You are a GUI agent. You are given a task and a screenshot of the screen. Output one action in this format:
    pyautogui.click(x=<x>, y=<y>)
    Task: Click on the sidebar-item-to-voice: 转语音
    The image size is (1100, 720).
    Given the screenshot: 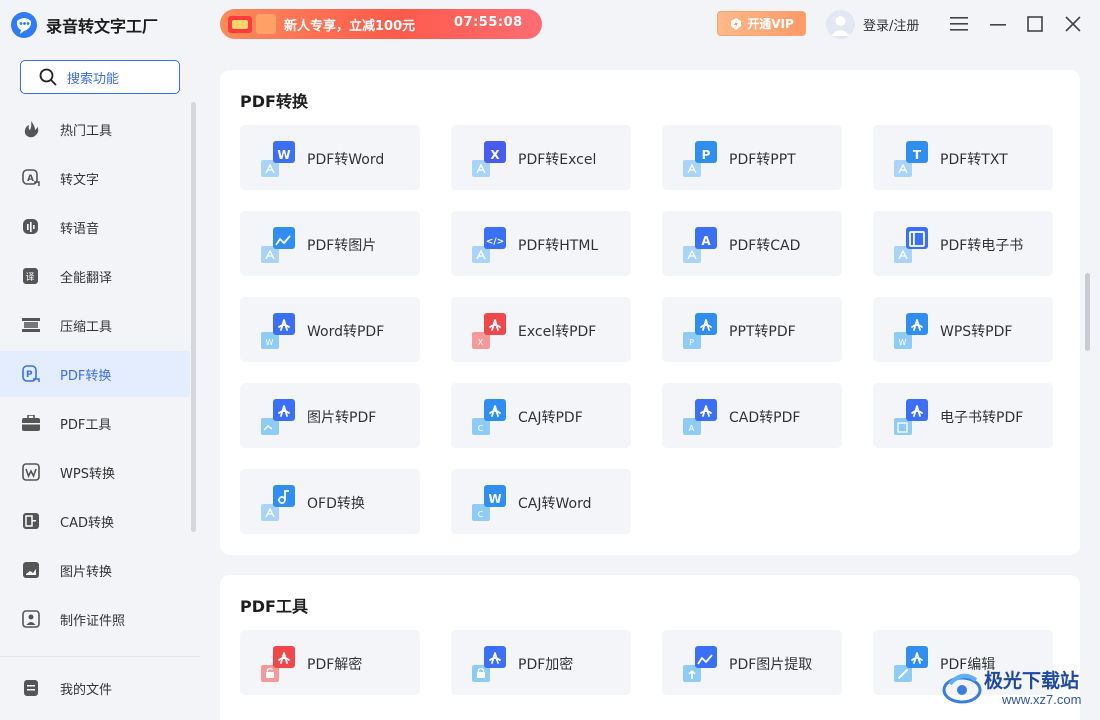 What is the action you would take?
    pyautogui.click(x=95, y=227)
    